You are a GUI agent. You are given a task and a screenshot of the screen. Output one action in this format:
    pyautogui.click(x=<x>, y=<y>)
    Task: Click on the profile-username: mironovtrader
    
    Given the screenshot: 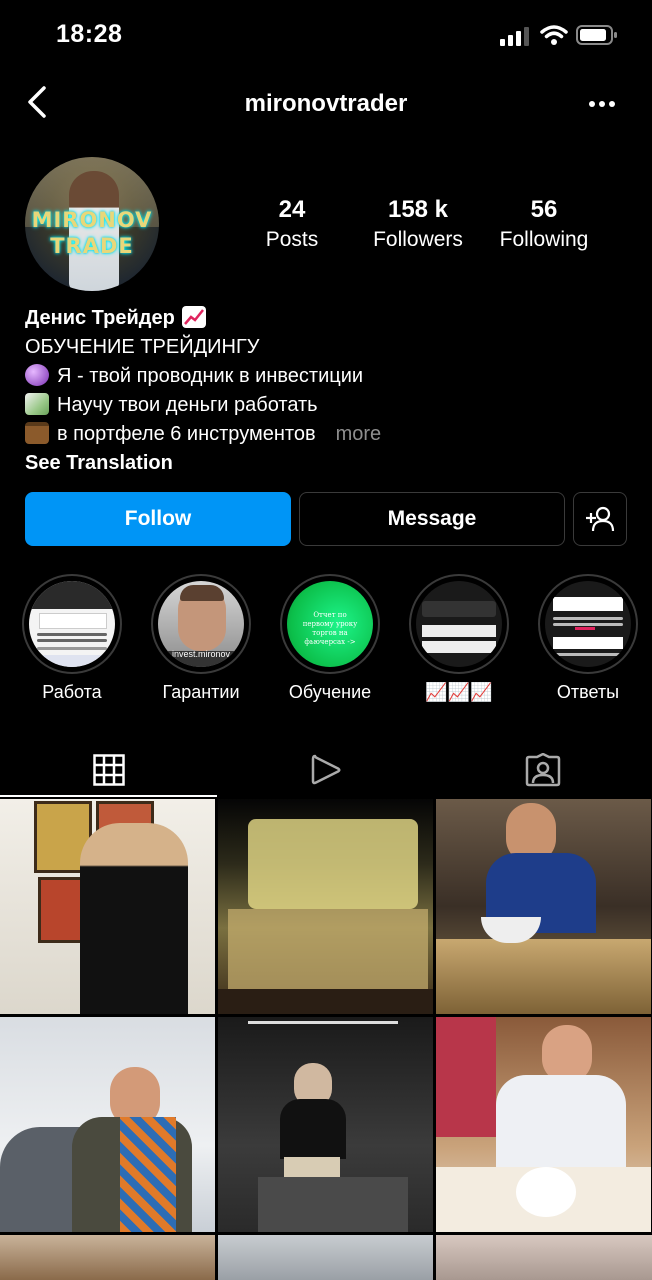 What is the action you would take?
    pyautogui.click(x=326, y=103)
    